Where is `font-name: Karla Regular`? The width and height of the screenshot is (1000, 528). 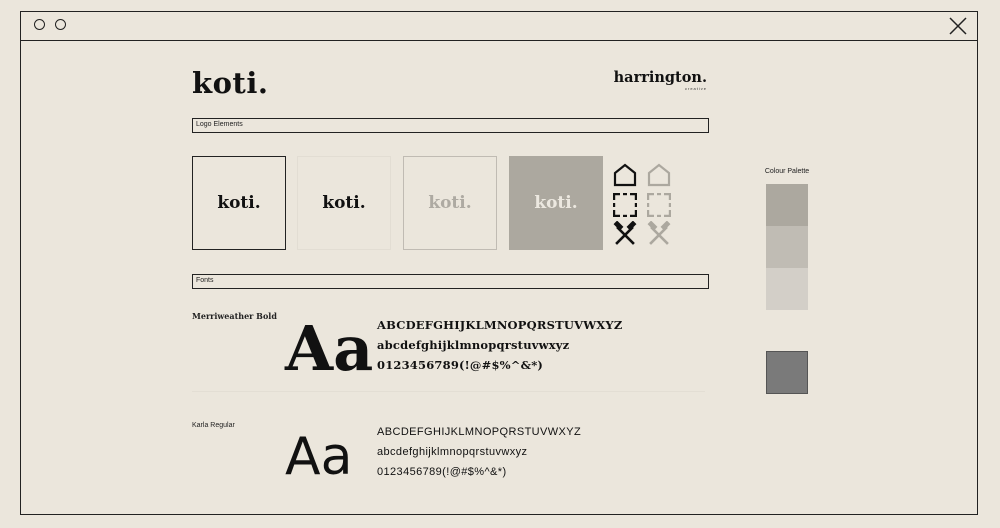 font-name: Karla Regular is located at coordinates (213, 425).